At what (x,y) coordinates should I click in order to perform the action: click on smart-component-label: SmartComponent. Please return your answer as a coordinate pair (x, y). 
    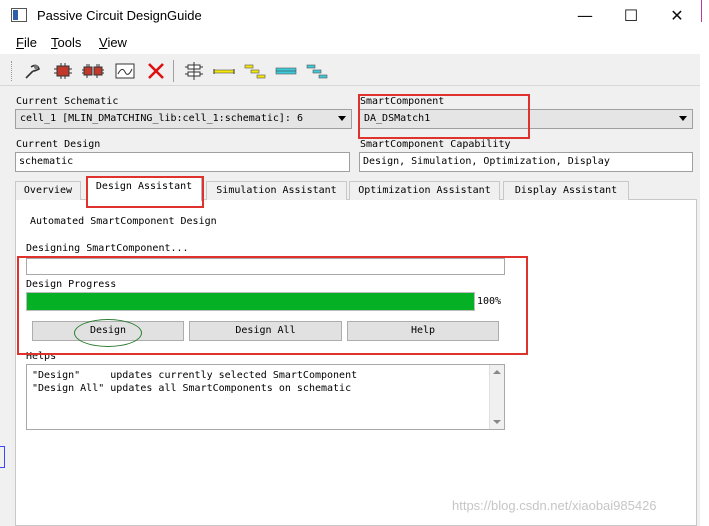
    Looking at the image, I should click on (402, 101).